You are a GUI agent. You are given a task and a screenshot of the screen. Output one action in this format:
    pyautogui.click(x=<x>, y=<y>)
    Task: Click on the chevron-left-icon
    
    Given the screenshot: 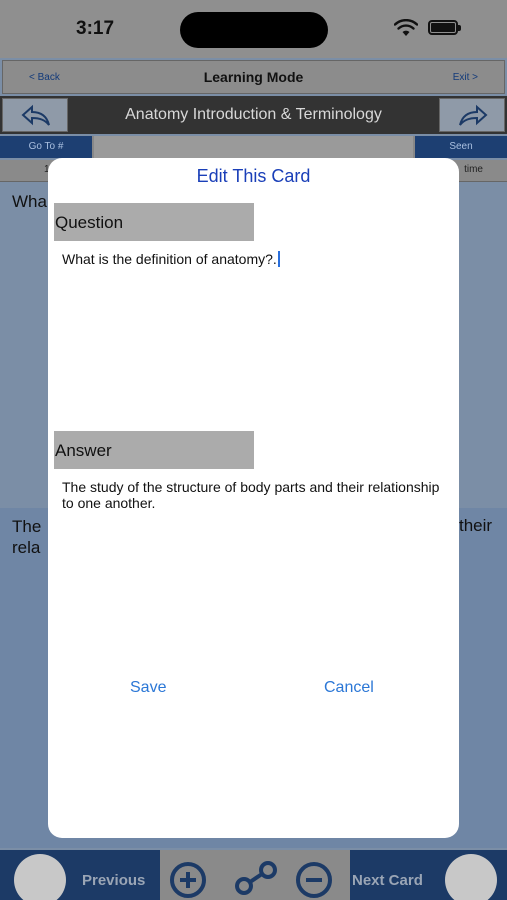 What is the action you would take?
    pyautogui.click(x=40, y=877)
    